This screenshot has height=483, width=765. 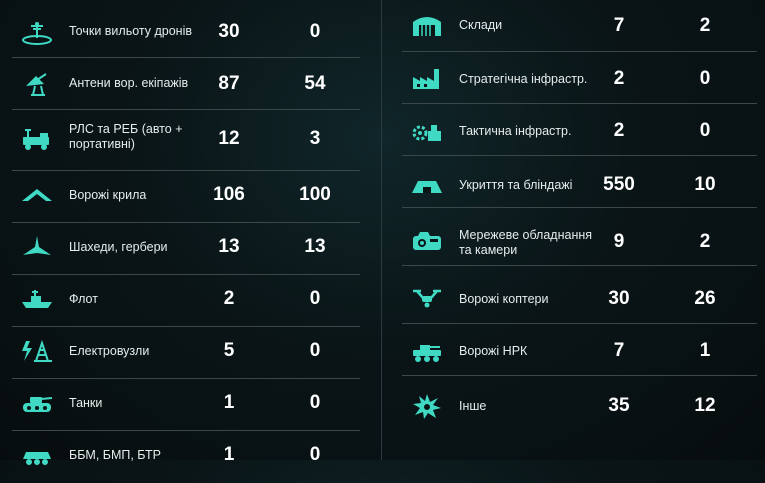 What do you see at coordinates (37, 455) in the screenshot?
I see `armored-vehicle-icon` at bounding box center [37, 455].